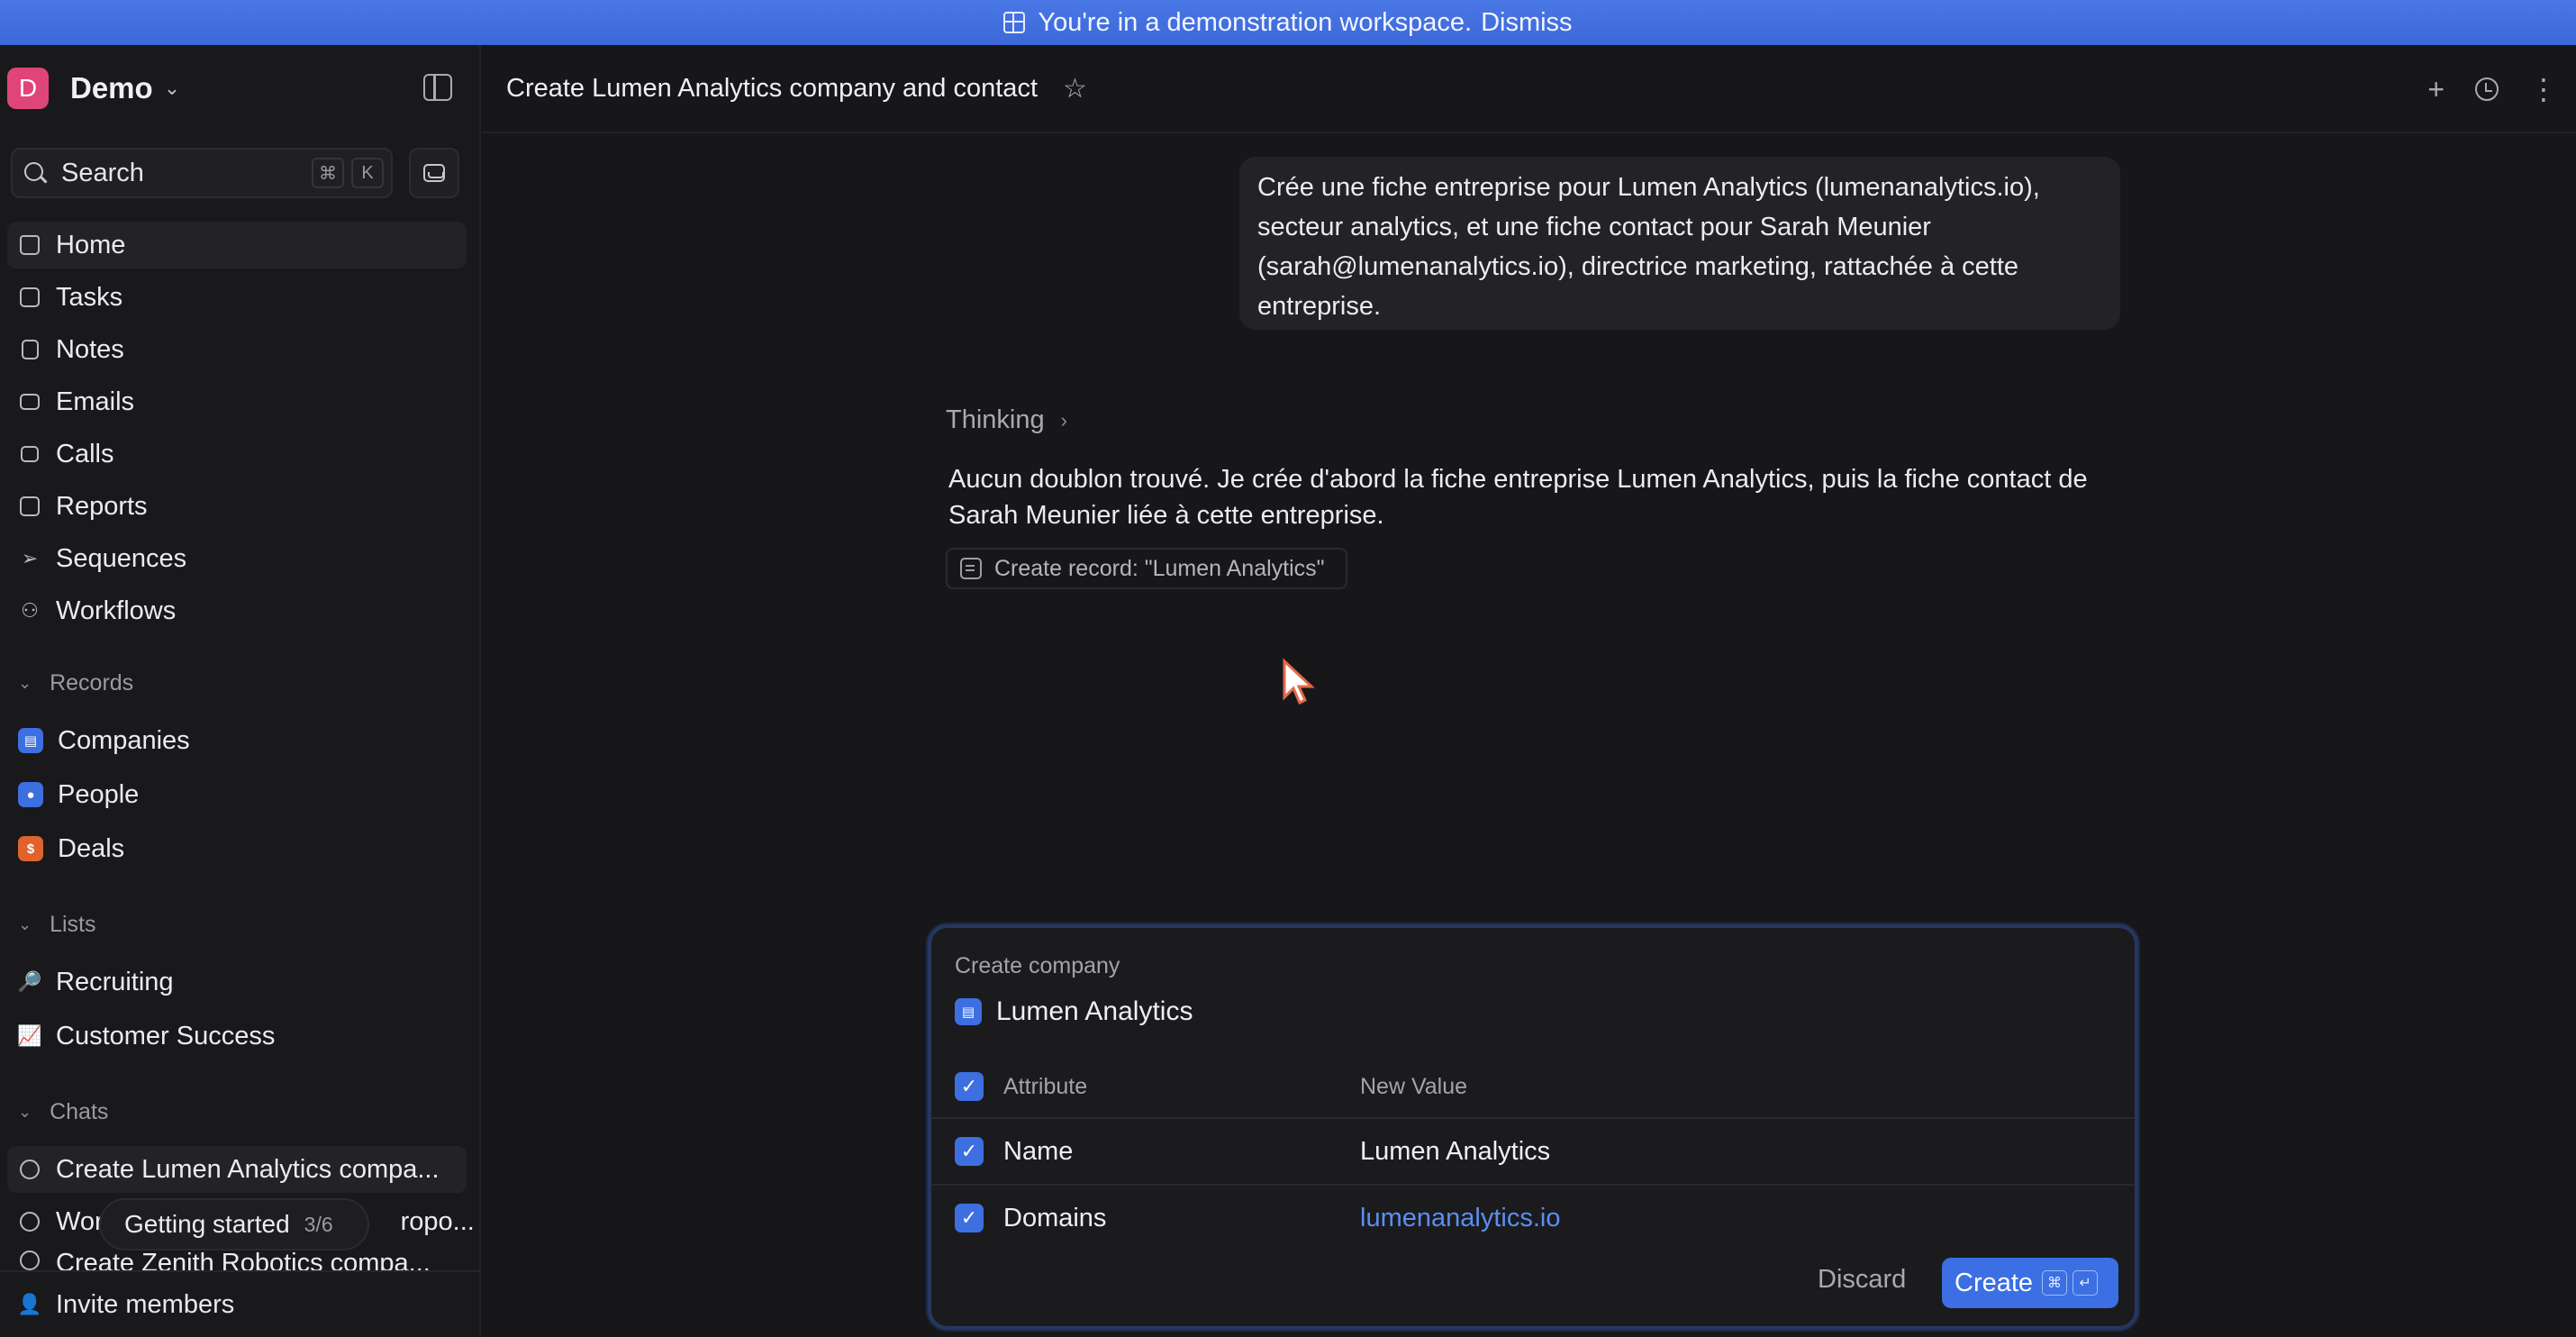  I want to click on search-icon, so click(35, 173).